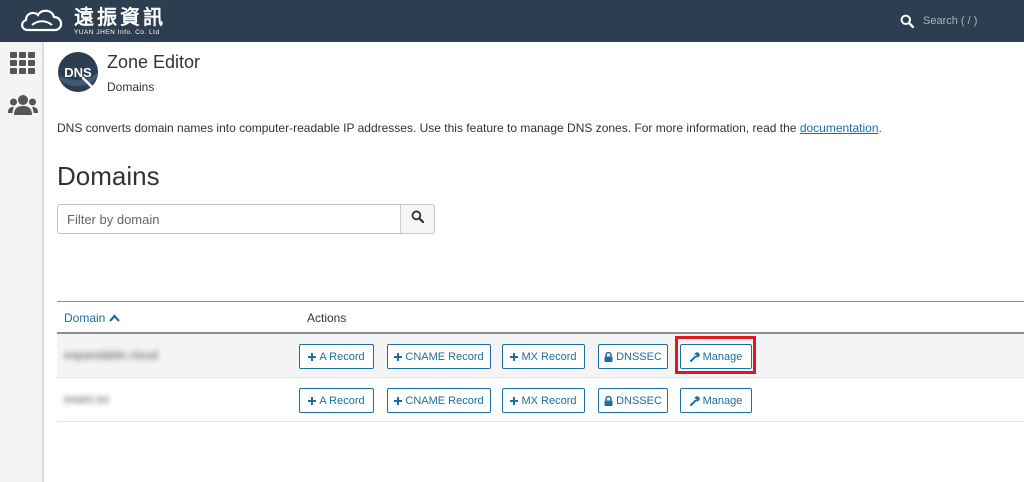  What do you see at coordinates (117, 32) in the screenshot?
I see `brand-name-en: YUAN JHEN Info. Co. Ltd` at bounding box center [117, 32].